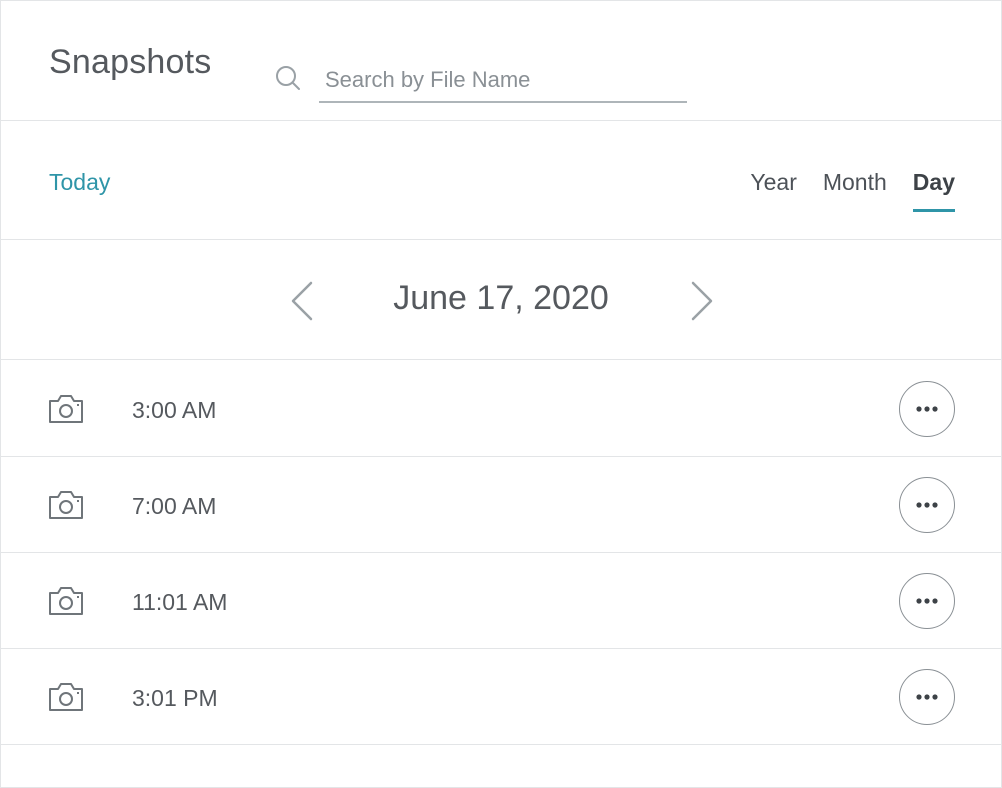  I want to click on view-tabs: Year Month Day, so click(853, 190).